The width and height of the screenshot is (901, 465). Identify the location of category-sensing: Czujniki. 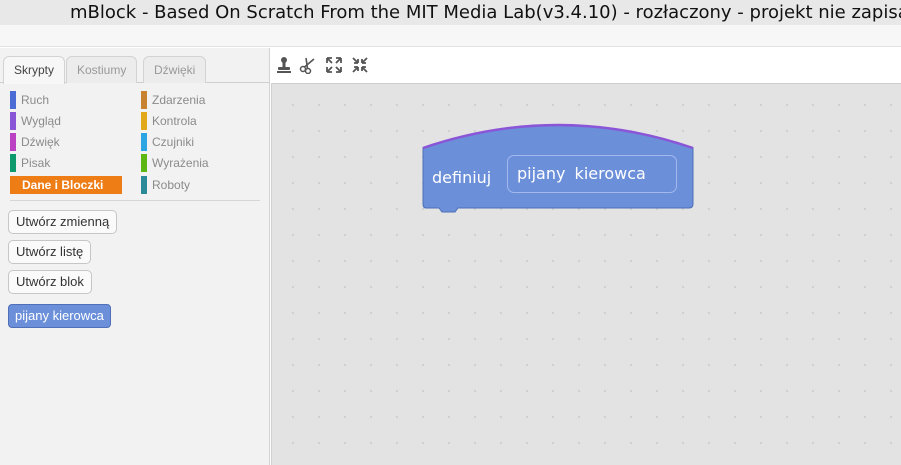
(197, 142).